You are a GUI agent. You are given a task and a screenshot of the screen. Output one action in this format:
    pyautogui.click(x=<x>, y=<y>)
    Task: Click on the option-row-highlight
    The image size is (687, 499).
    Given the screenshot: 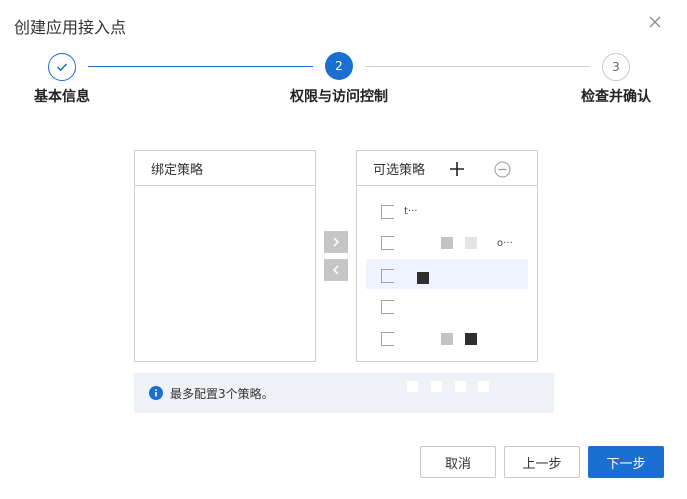 What is the action you would take?
    pyautogui.click(x=447, y=274)
    